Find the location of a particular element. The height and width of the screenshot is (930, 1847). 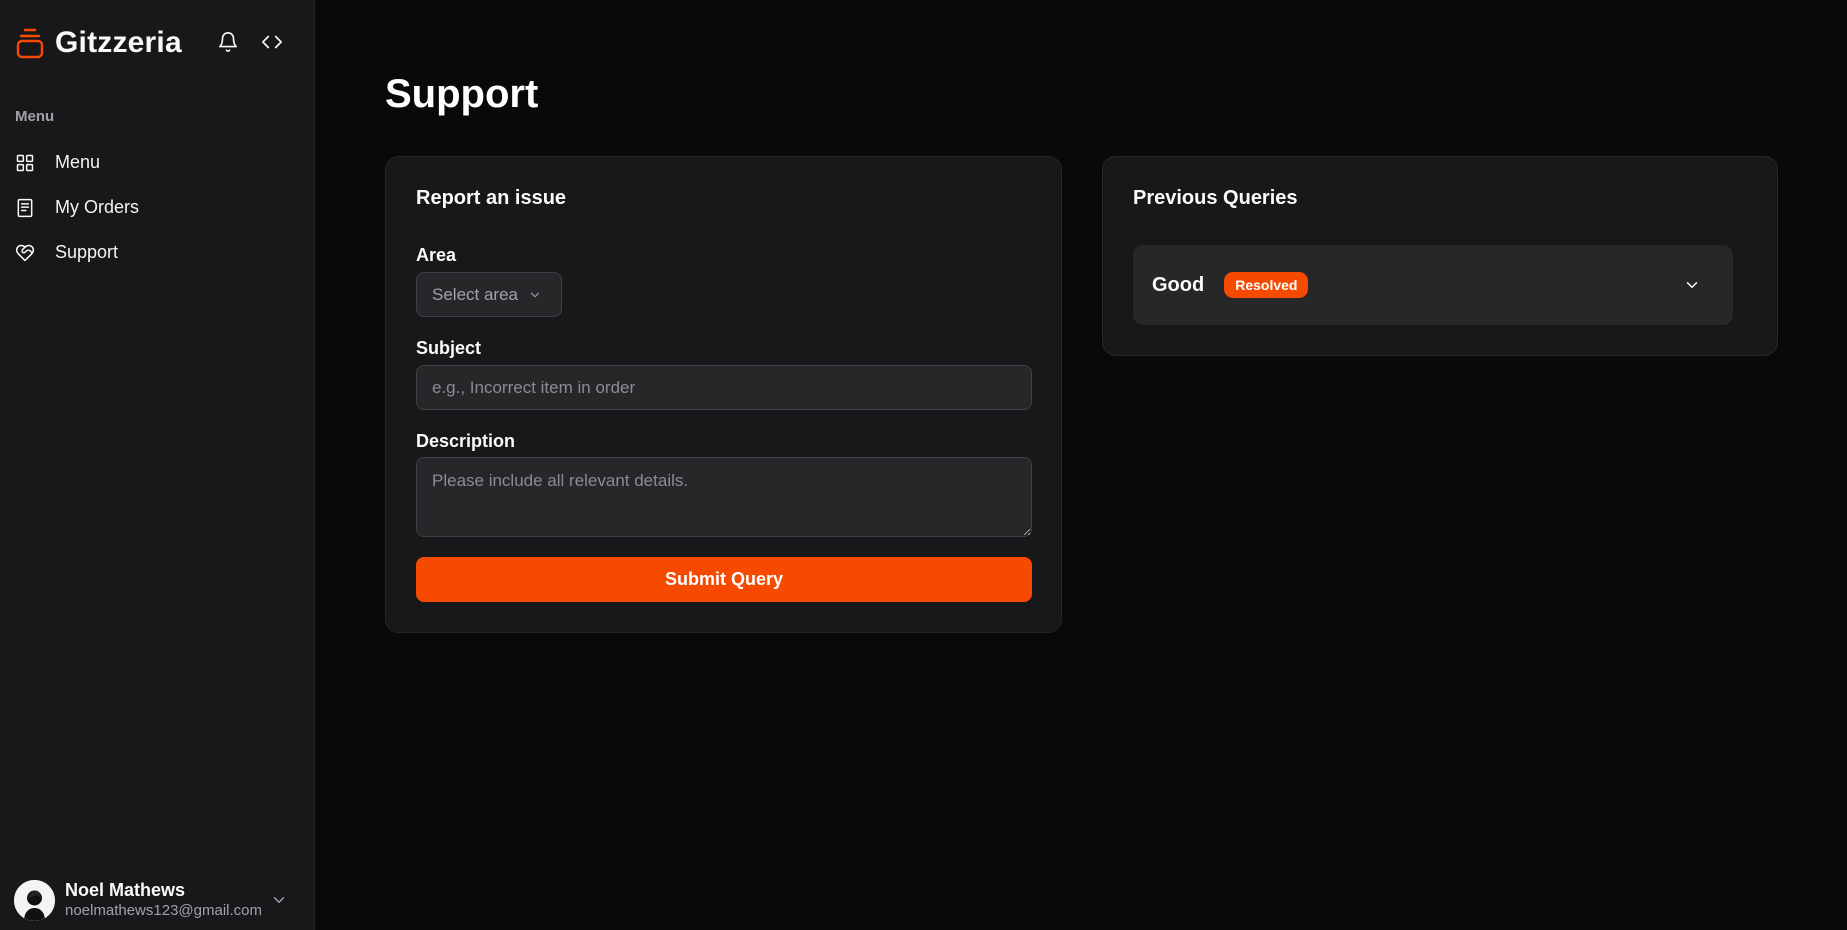

previous-queries-card: Previous Queries Good Resolved is located at coordinates (1440, 256).